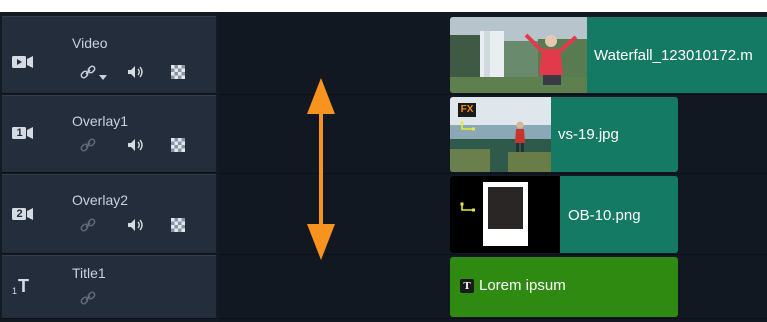  What do you see at coordinates (588, 134) in the screenshot?
I see `clip-label: vs-19.jpg` at bounding box center [588, 134].